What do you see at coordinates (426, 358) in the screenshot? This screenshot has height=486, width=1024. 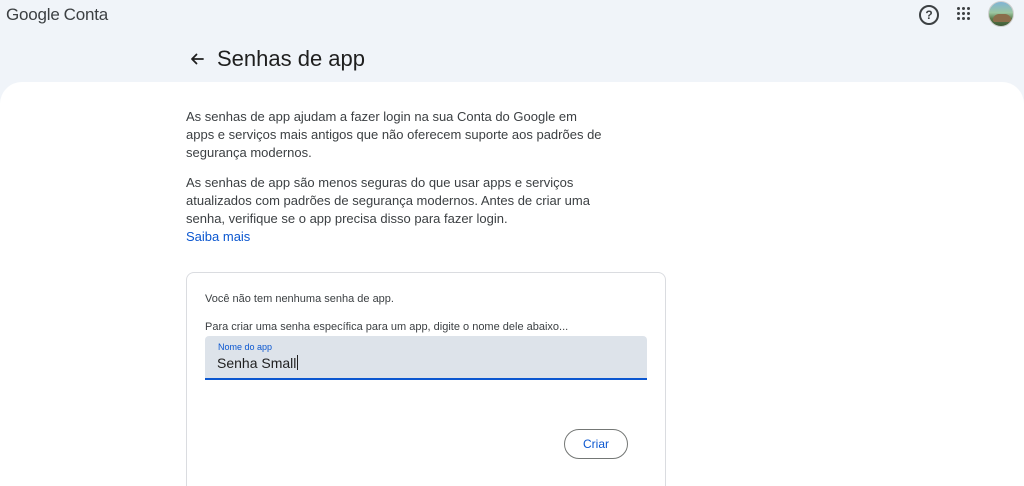 I see `app-name-field: Nome do app Senha Small` at bounding box center [426, 358].